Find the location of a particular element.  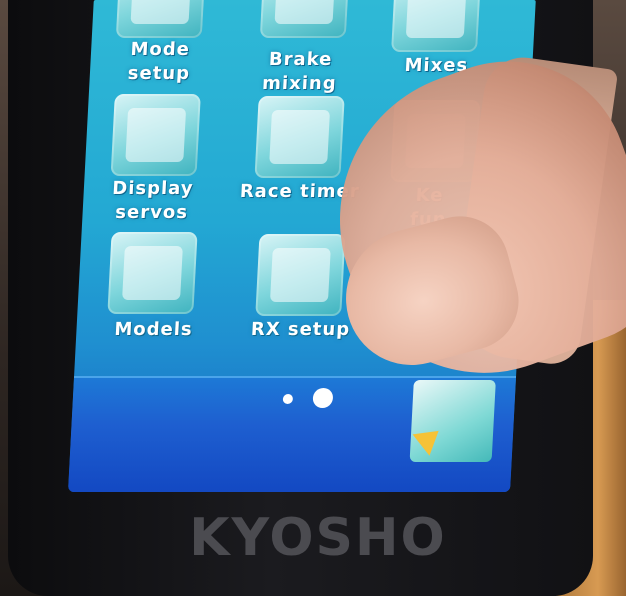

app-label-models: Models is located at coordinates (153, 330).